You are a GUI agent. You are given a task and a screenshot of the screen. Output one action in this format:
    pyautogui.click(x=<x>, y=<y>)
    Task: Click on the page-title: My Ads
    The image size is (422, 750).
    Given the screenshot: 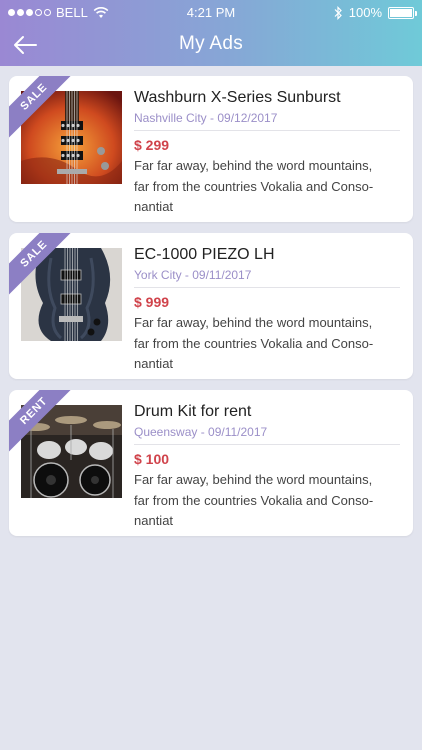 What is the action you would take?
    pyautogui.click(x=211, y=43)
    